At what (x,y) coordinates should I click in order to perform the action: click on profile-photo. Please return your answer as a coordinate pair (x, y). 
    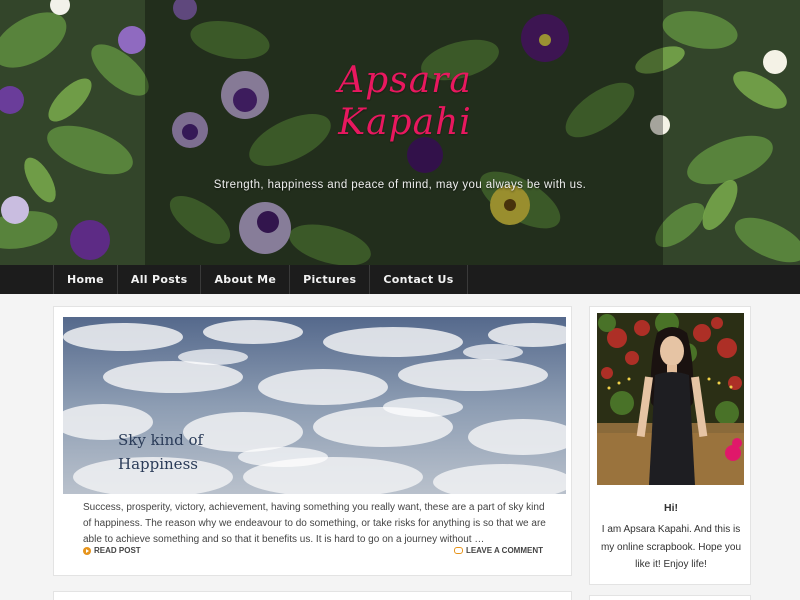
    Looking at the image, I should click on (670, 399).